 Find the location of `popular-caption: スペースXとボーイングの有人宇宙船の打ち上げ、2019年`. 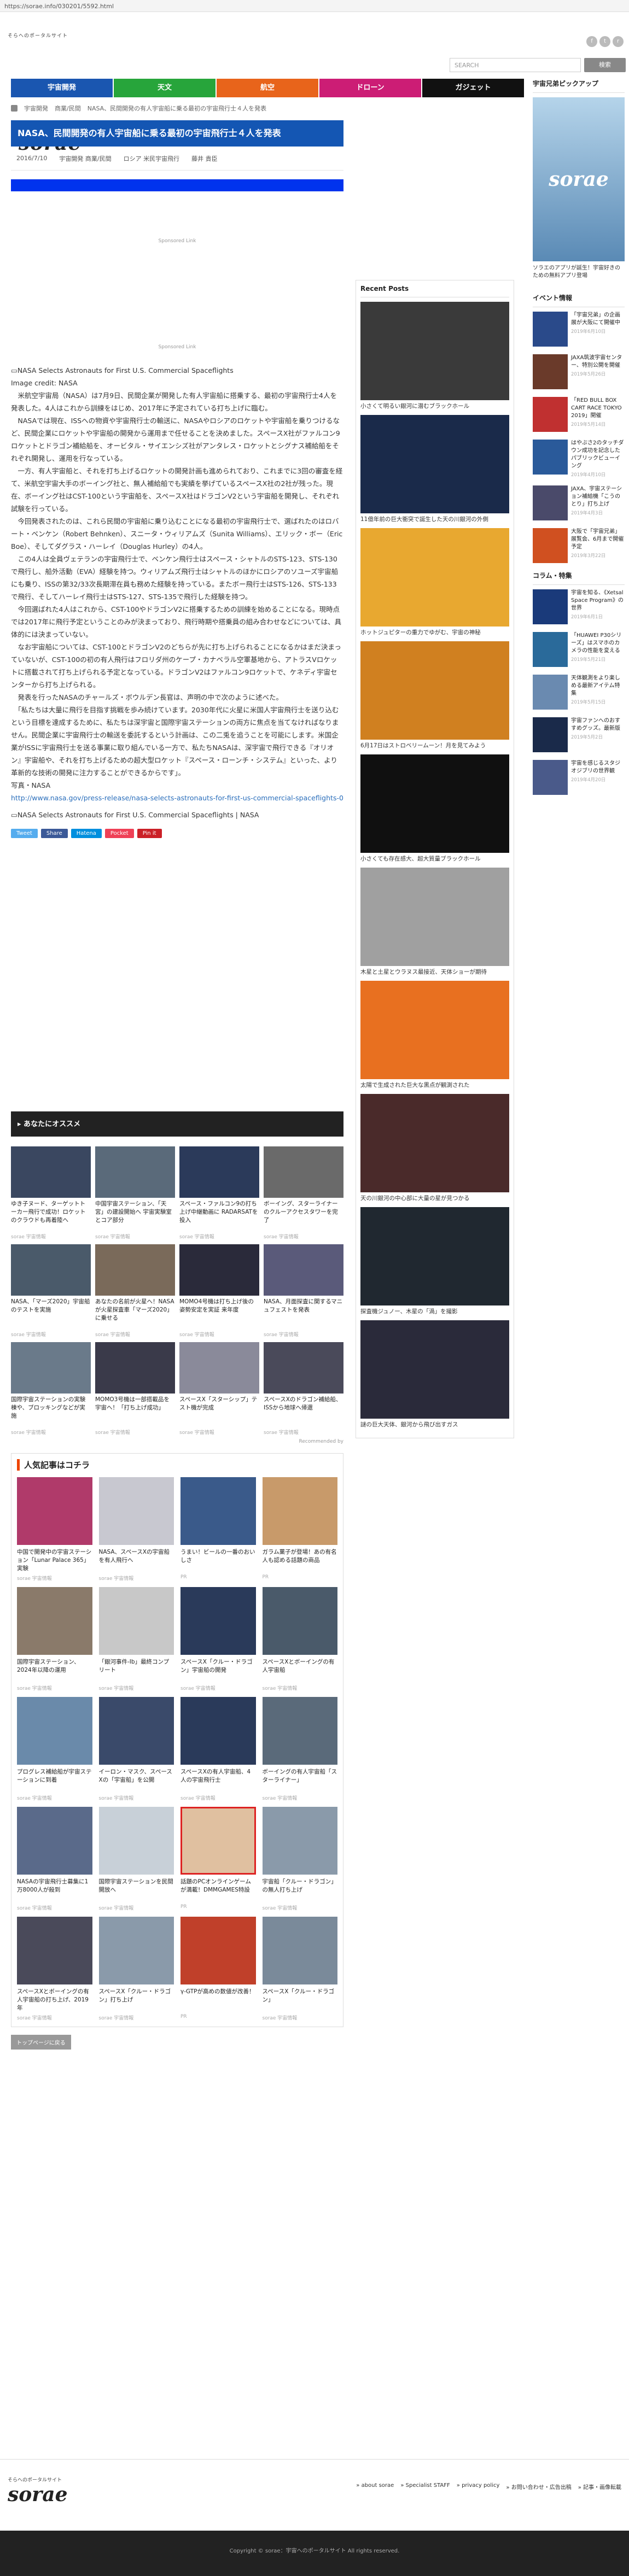

popular-caption: スペースXとボーイングの有人宇宙船の打ち上げ、2019年 is located at coordinates (54, 2001).